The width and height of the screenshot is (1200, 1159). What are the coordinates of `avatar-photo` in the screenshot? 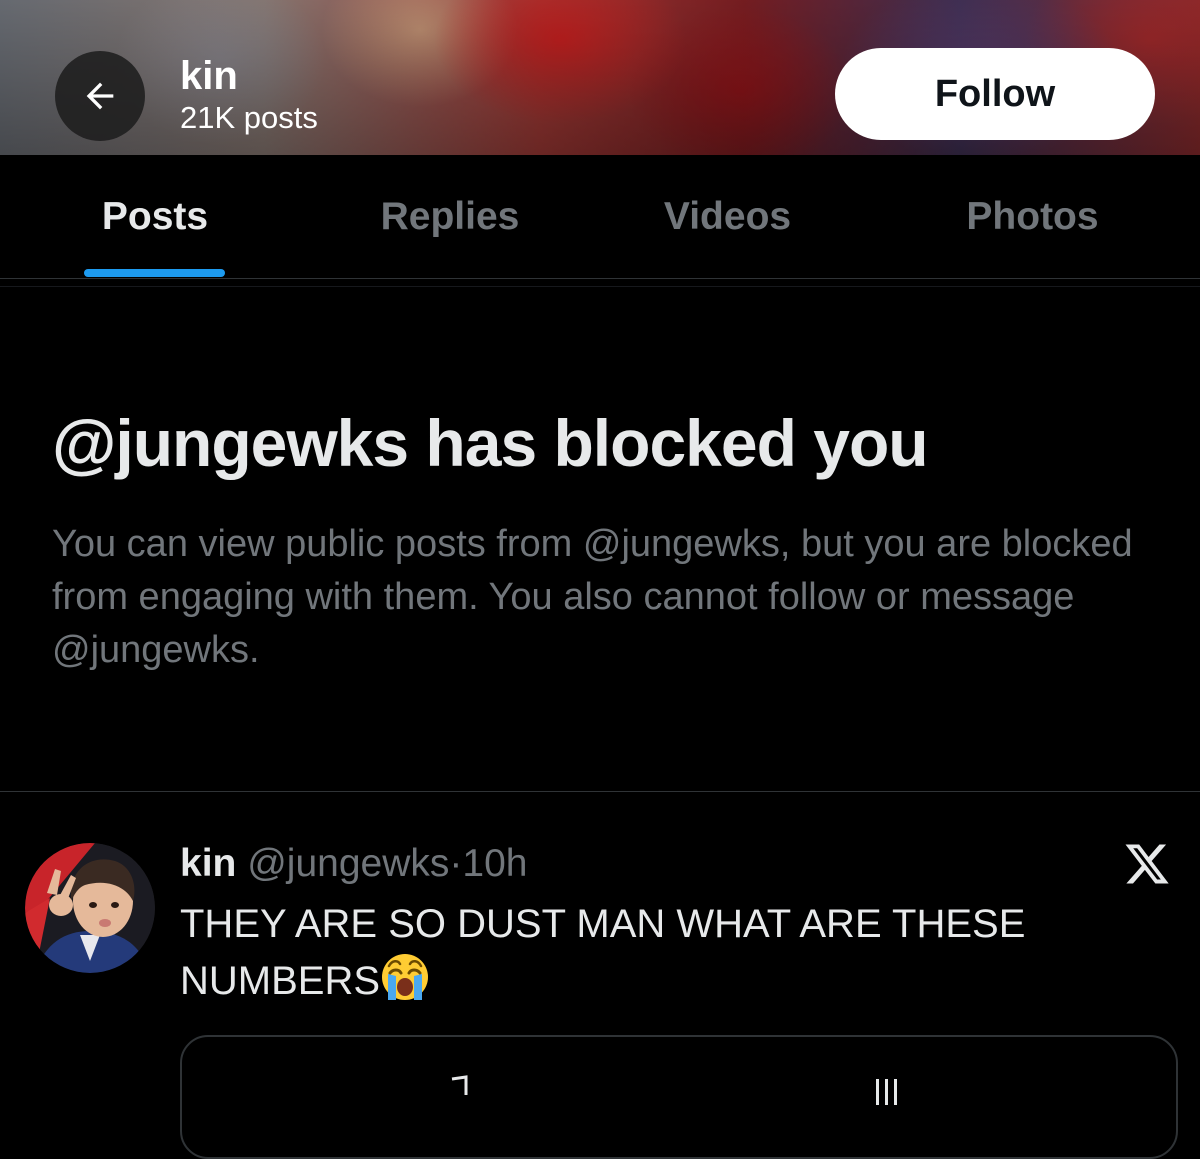 It's located at (90, 908).